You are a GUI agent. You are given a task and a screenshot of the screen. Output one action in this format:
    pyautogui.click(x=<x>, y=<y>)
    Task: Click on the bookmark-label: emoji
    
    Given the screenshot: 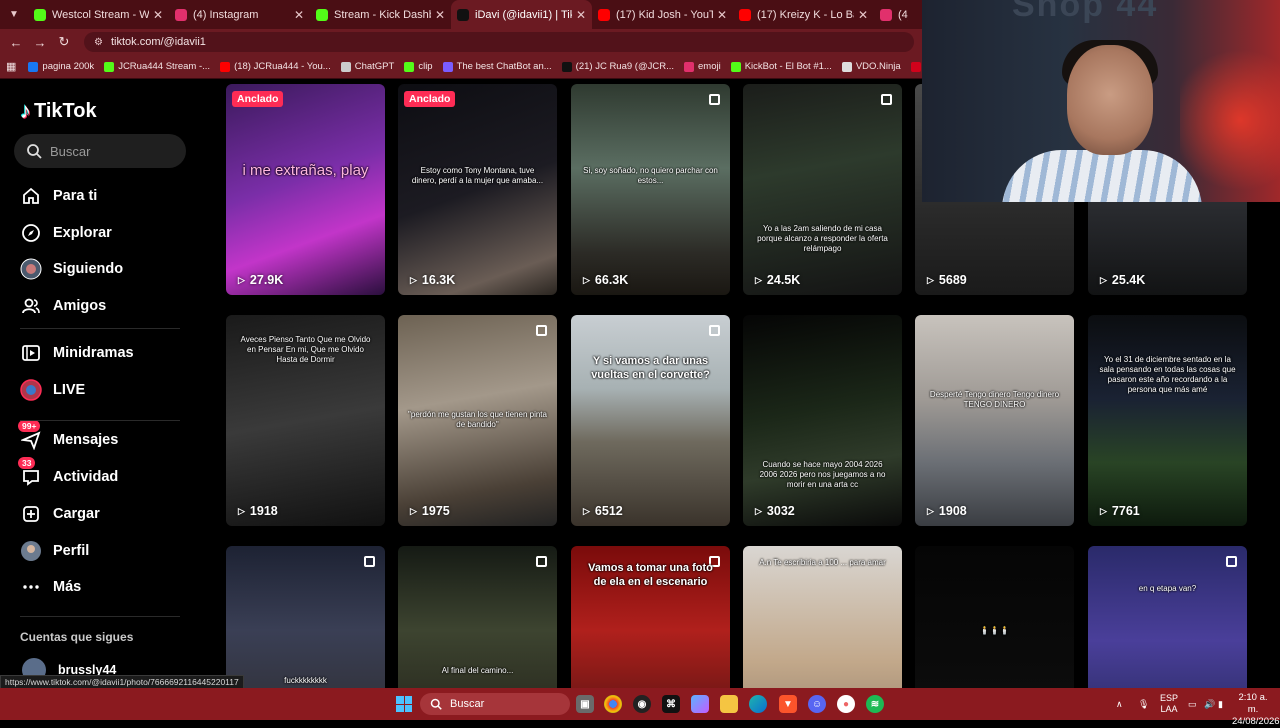 What is the action you would take?
    pyautogui.click(x=709, y=66)
    